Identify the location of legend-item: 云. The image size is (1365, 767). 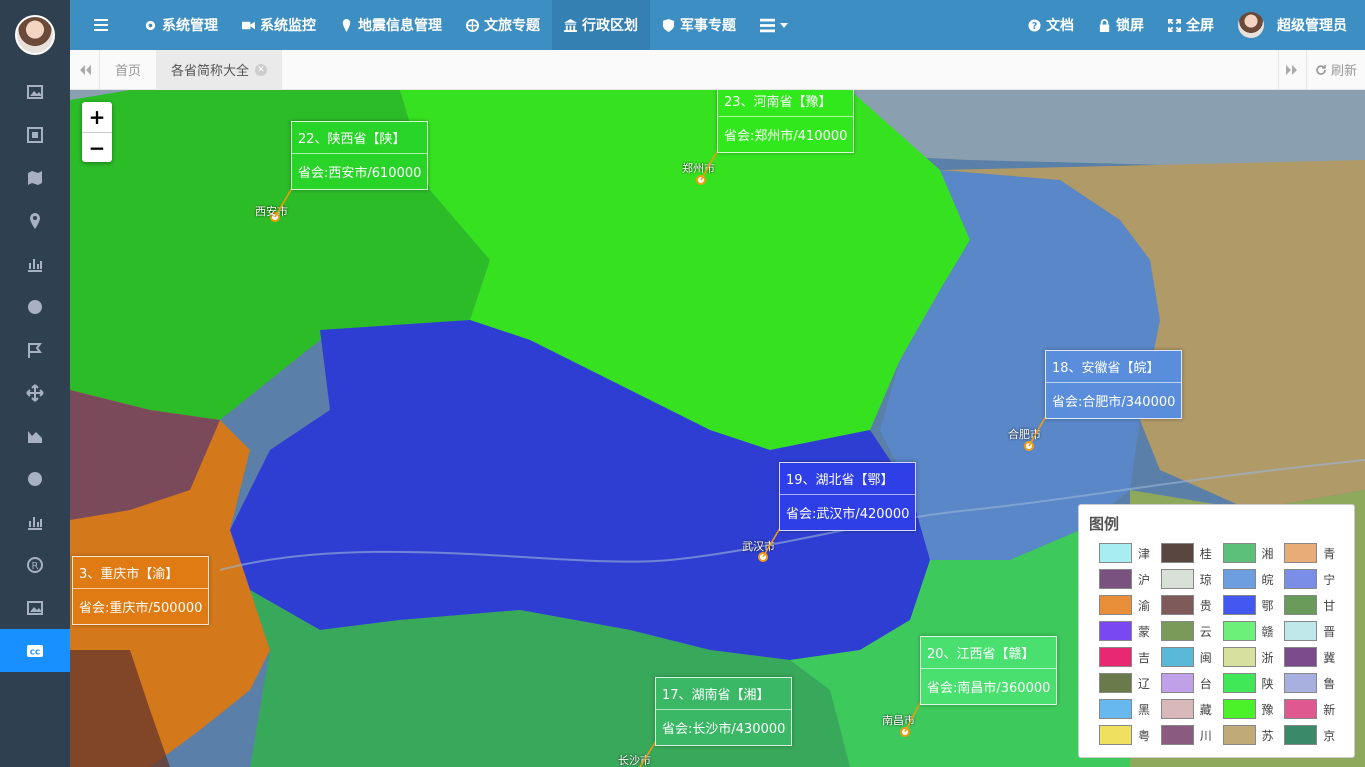
(1190, 631).